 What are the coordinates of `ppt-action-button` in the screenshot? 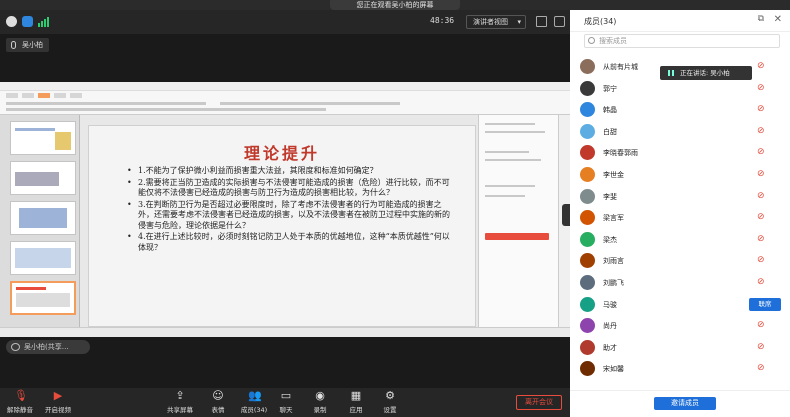 It's located at (517, 236).